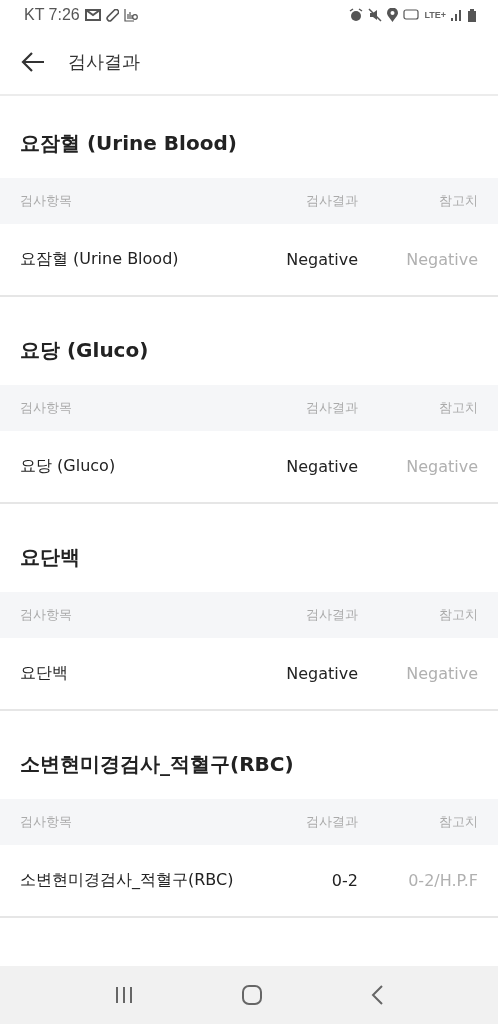 This screenshot has height=1024, width=498. I want to click on chart-icon, so click(131, 15).